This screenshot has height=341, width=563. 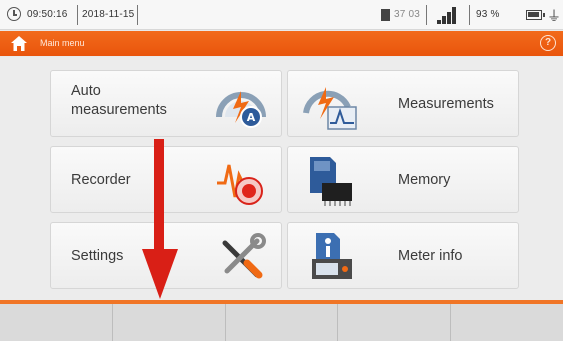 What do you see at coordinates (281, 15) in the screenshot?
I see `status-bar: 09:50:16 2018-11-15 37 03 93 % ⏚` at bounding box center [281, 15].